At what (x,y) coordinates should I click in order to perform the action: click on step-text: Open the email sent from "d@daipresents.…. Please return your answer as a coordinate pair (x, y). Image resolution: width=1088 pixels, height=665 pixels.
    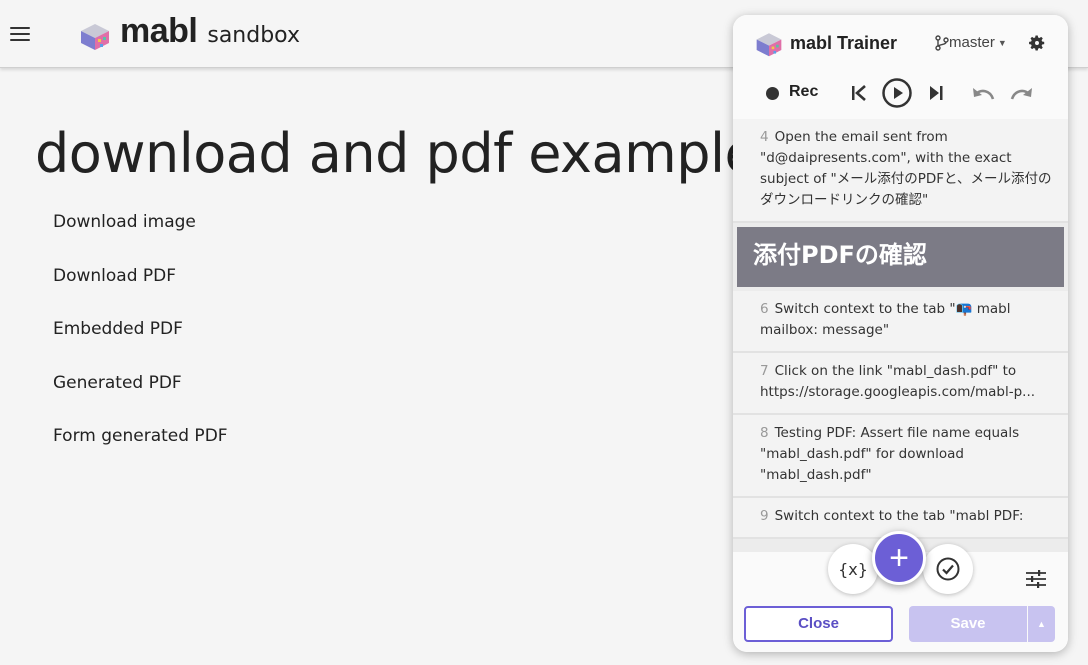
    Looking at the image, I should click on (906, 168).